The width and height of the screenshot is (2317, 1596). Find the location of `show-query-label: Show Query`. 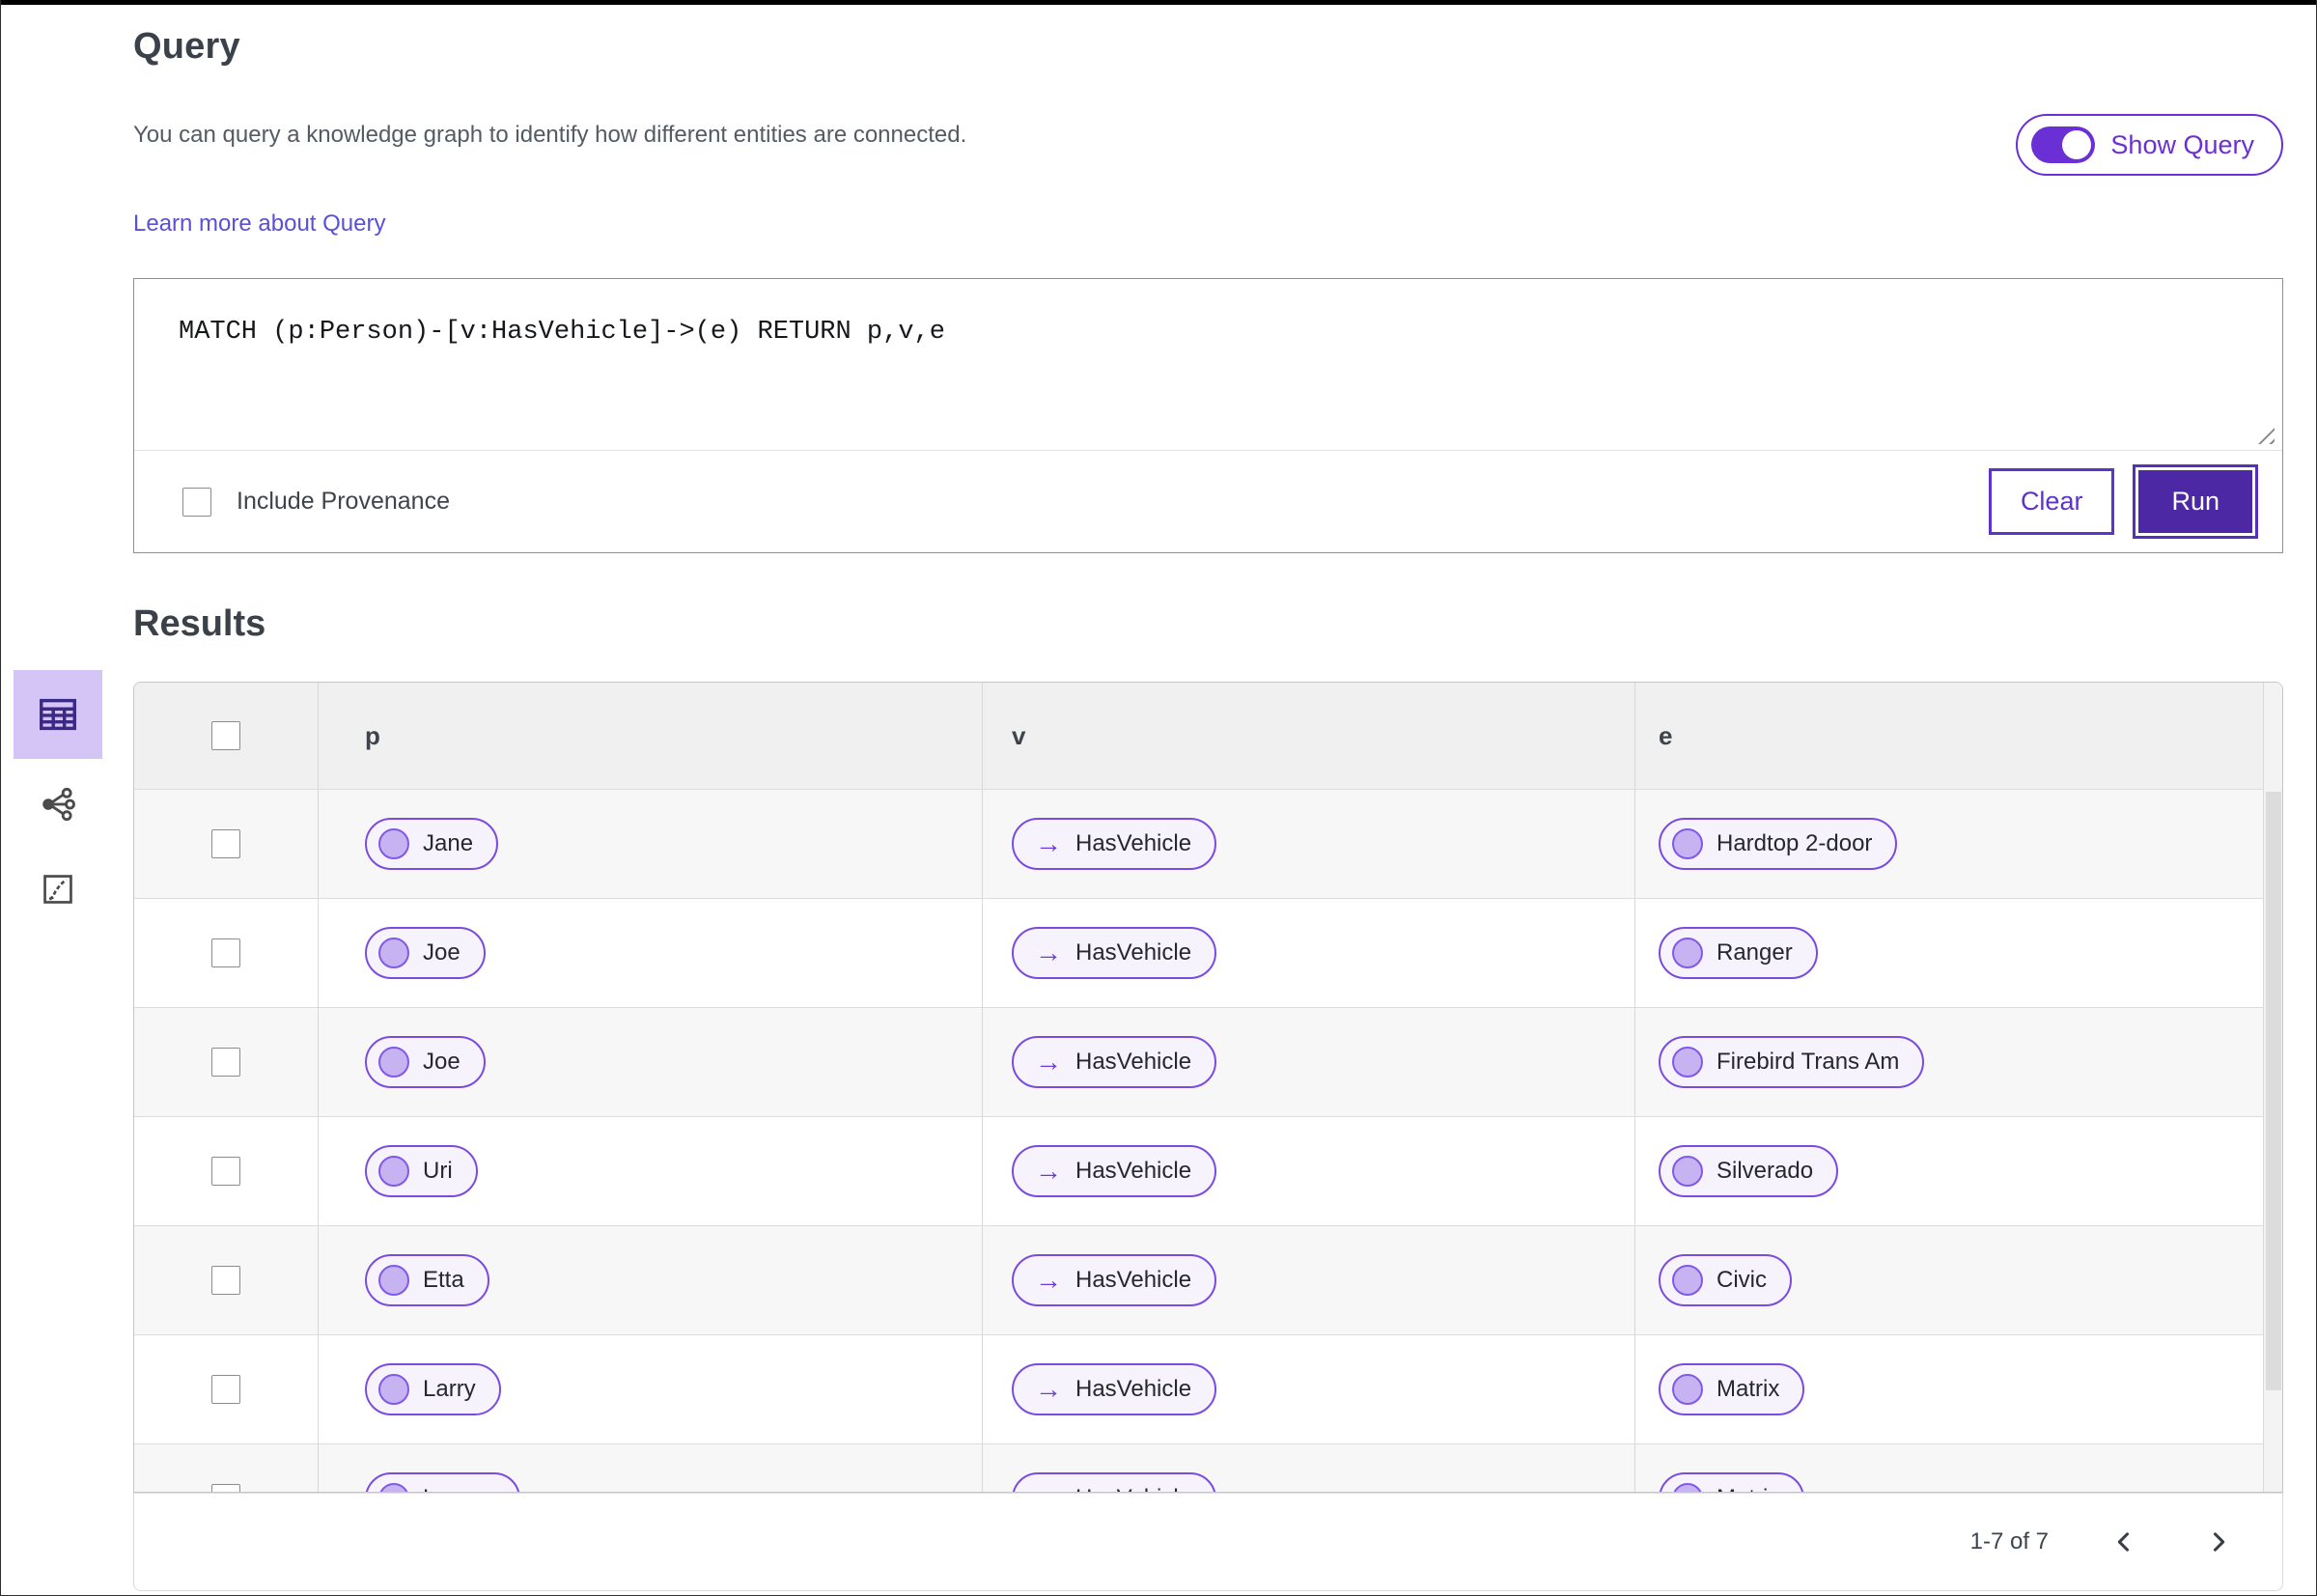

show-query-label: Show Query is located at coordinates (2182, 144).